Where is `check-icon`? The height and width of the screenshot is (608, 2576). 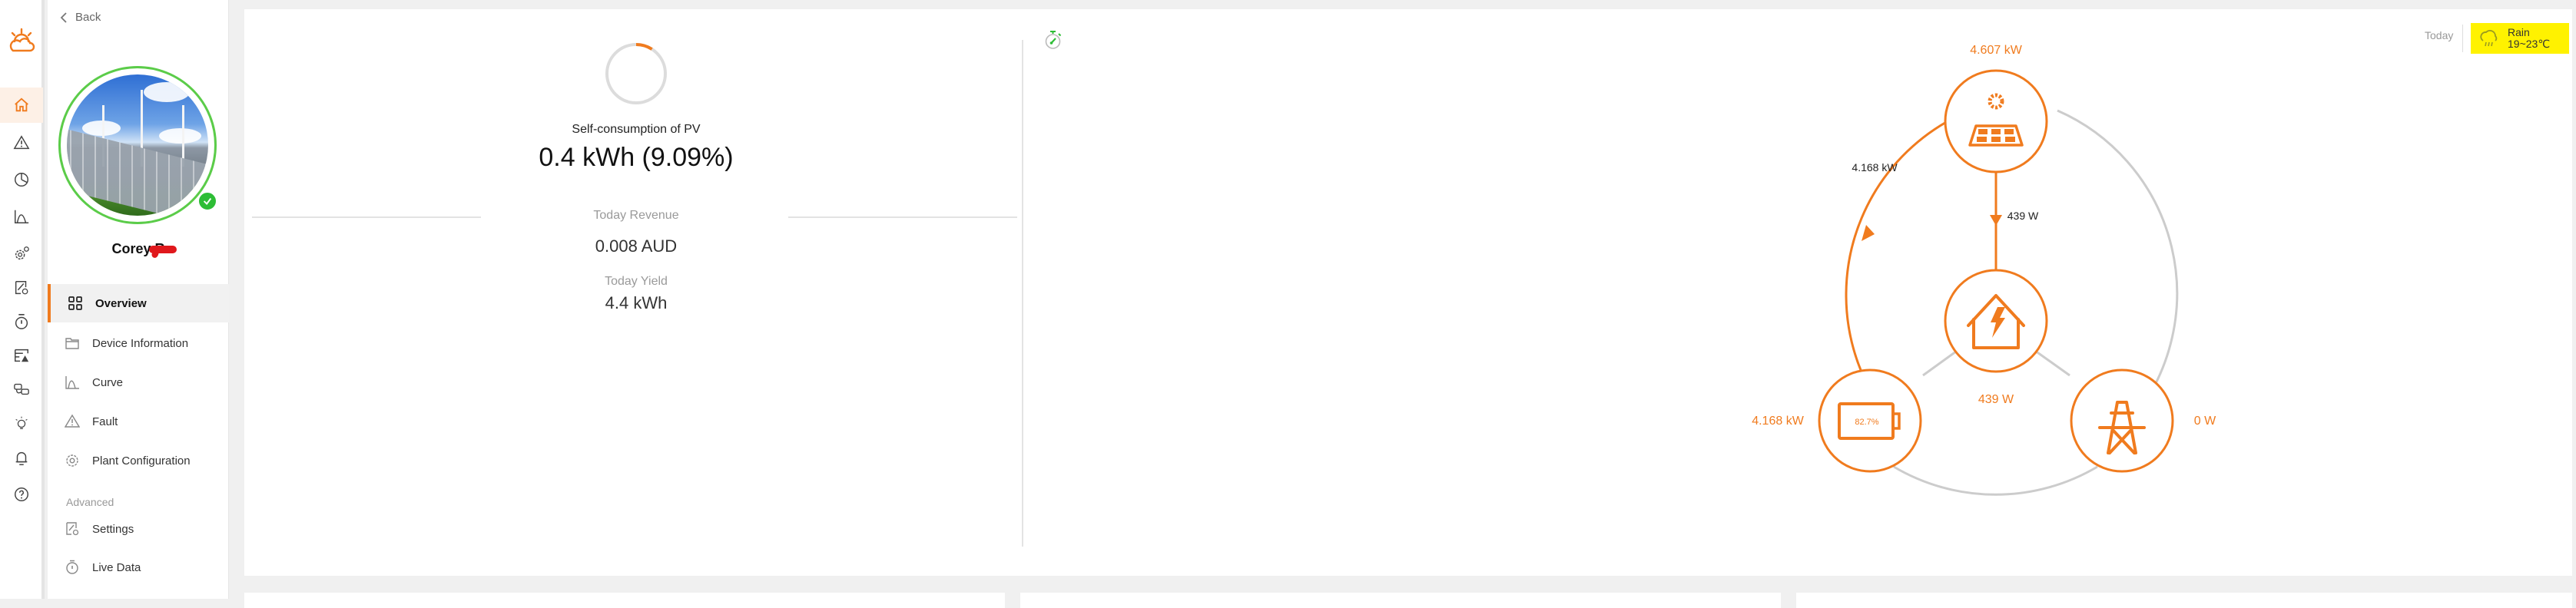
check-icon is located at coordinates (207, 201).